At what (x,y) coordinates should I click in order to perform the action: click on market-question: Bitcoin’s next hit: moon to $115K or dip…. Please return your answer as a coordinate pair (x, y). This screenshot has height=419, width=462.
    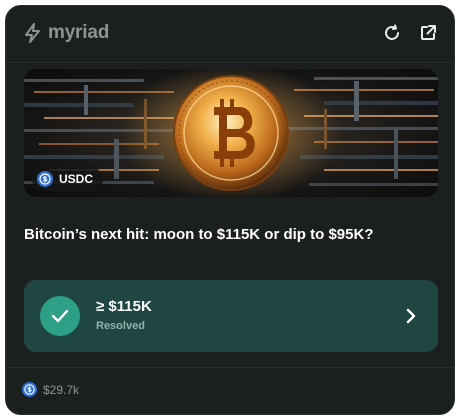
    Looking at the image, I should click on (234, 235).